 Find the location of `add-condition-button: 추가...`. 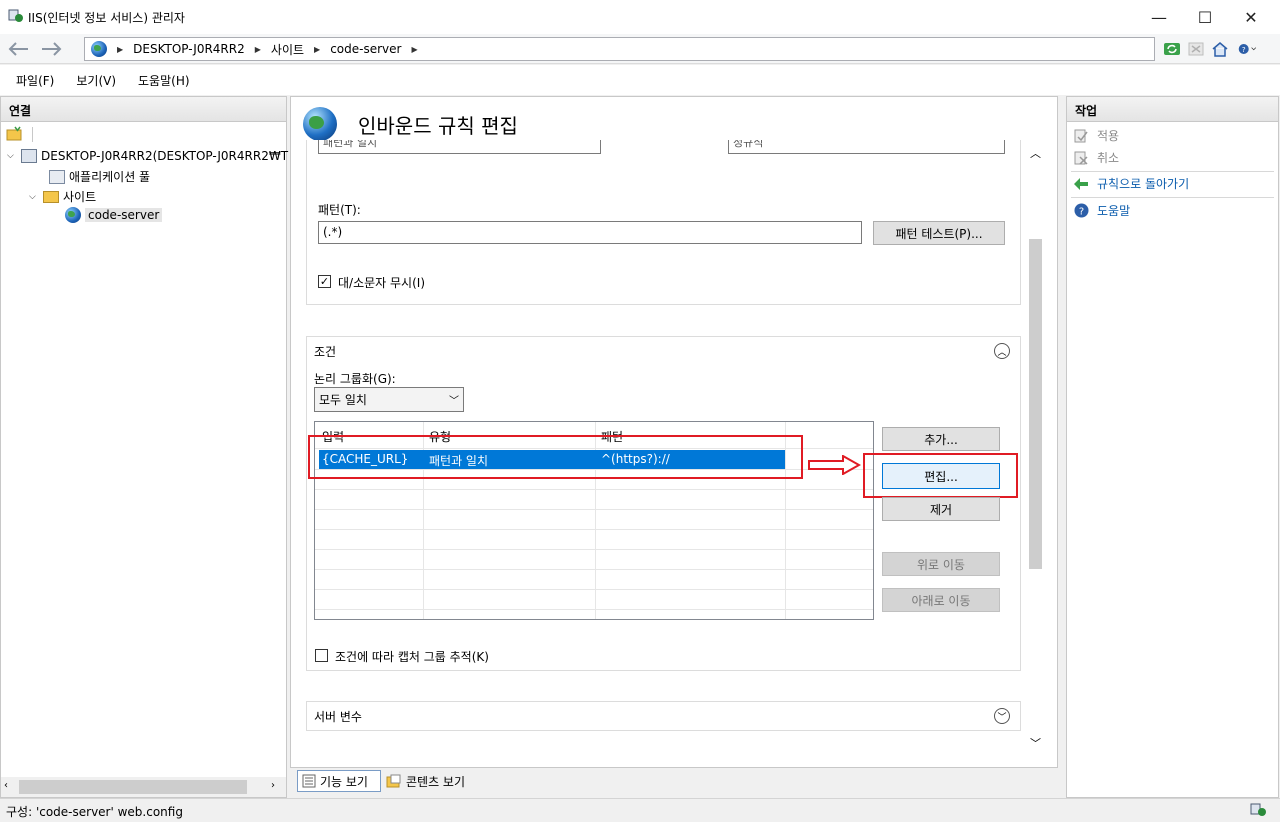

add-condition-button: 추가... is located at coordinates (941, 439).